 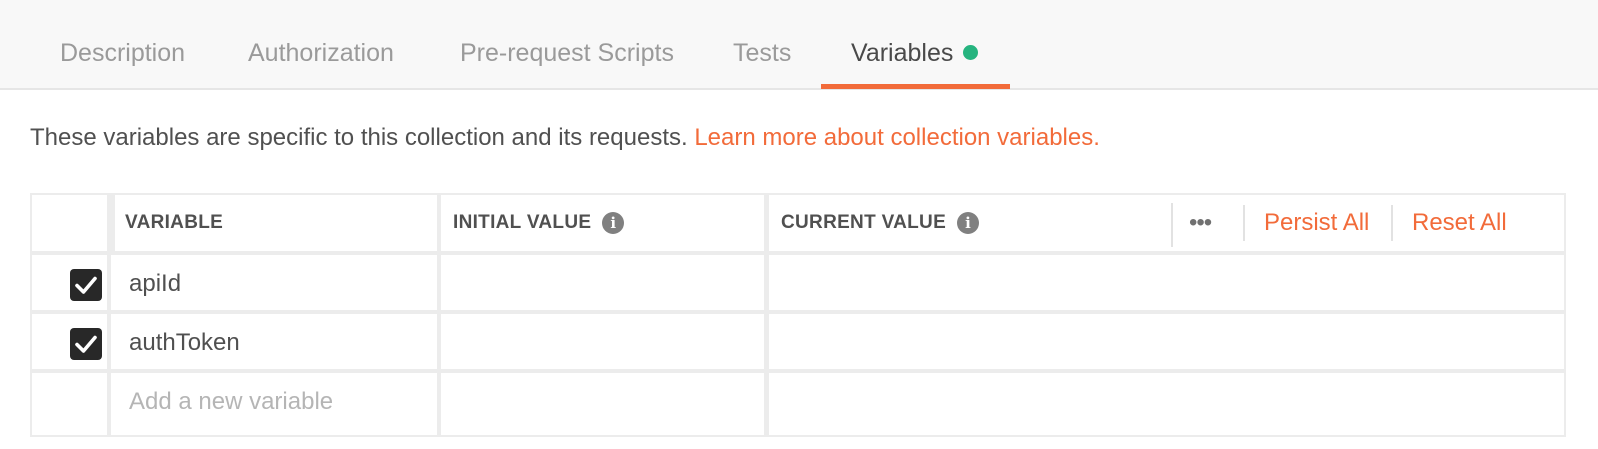 I want to click on tab-pre-request-scripts: Pre-request Scripts, so click(x=567, y=45).